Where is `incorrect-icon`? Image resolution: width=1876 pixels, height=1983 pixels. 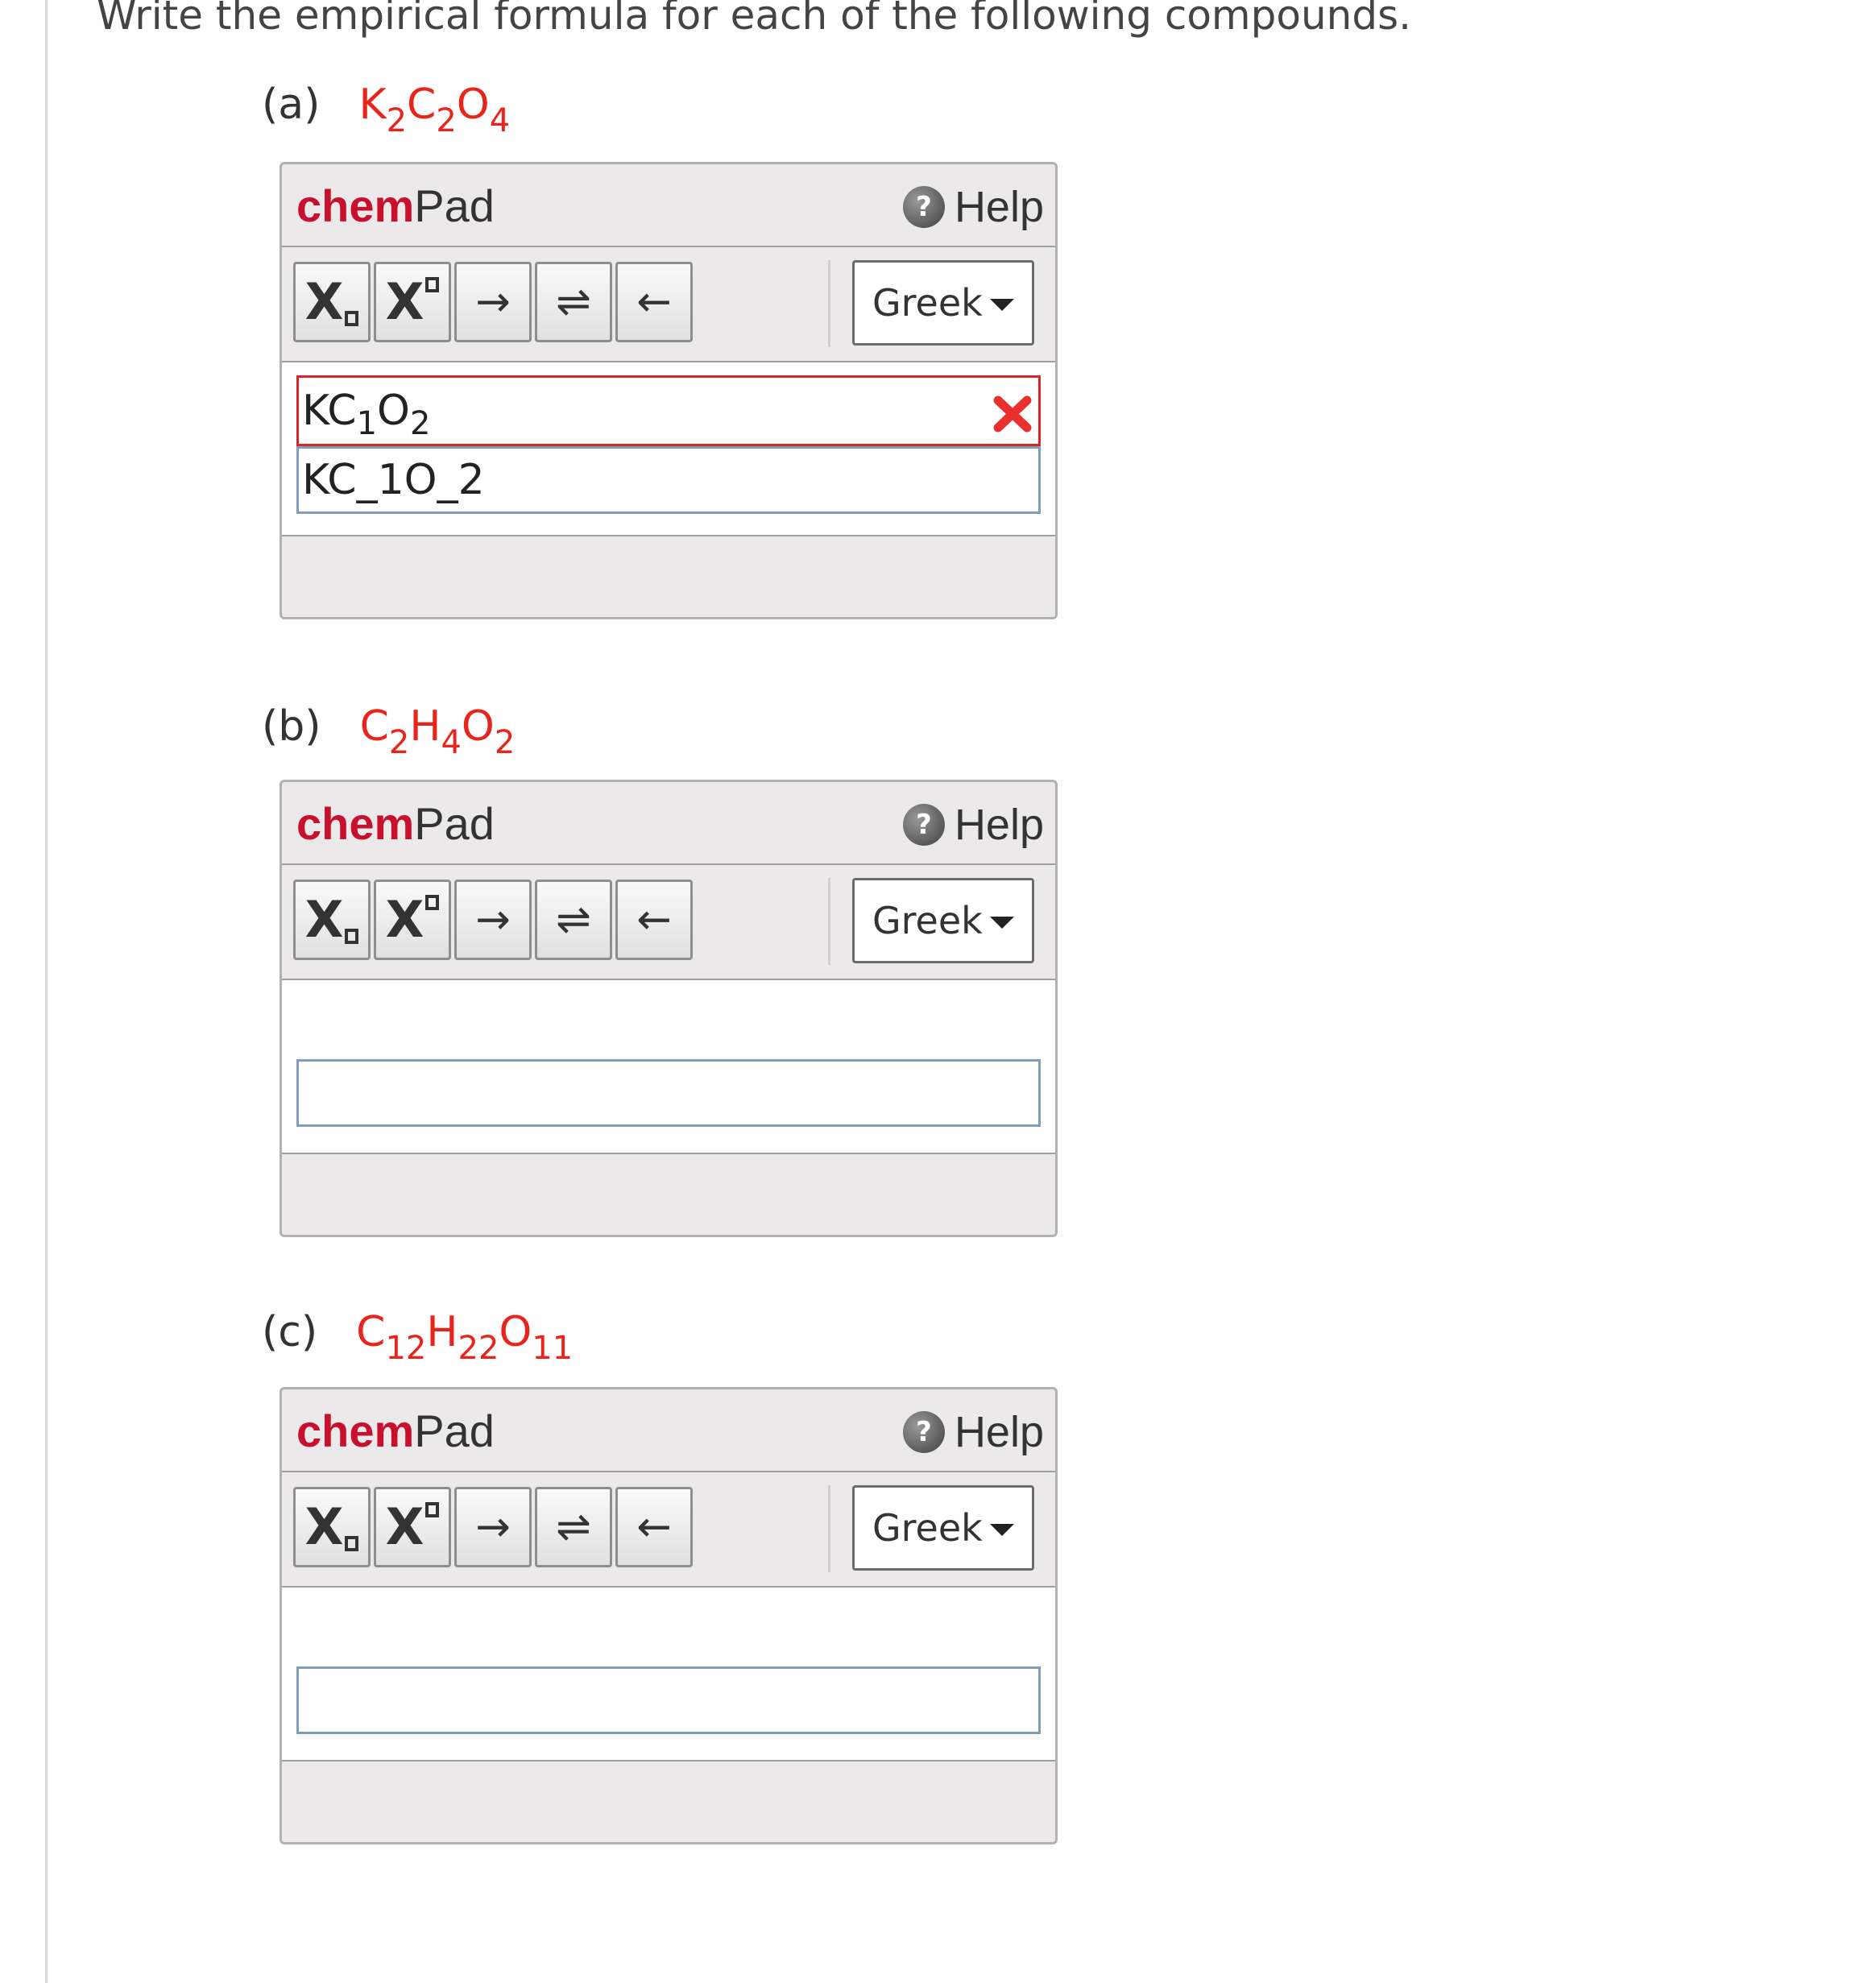
incorrect-icon is located at coordinates (1012, 414).